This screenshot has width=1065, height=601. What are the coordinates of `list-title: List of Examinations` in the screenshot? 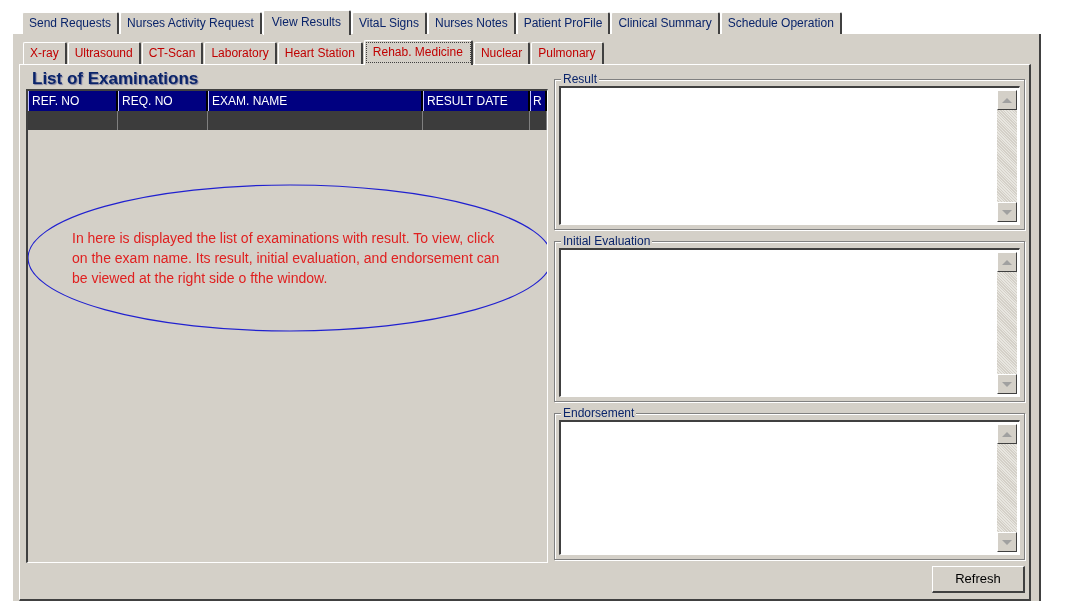 It's located at (115, 79).